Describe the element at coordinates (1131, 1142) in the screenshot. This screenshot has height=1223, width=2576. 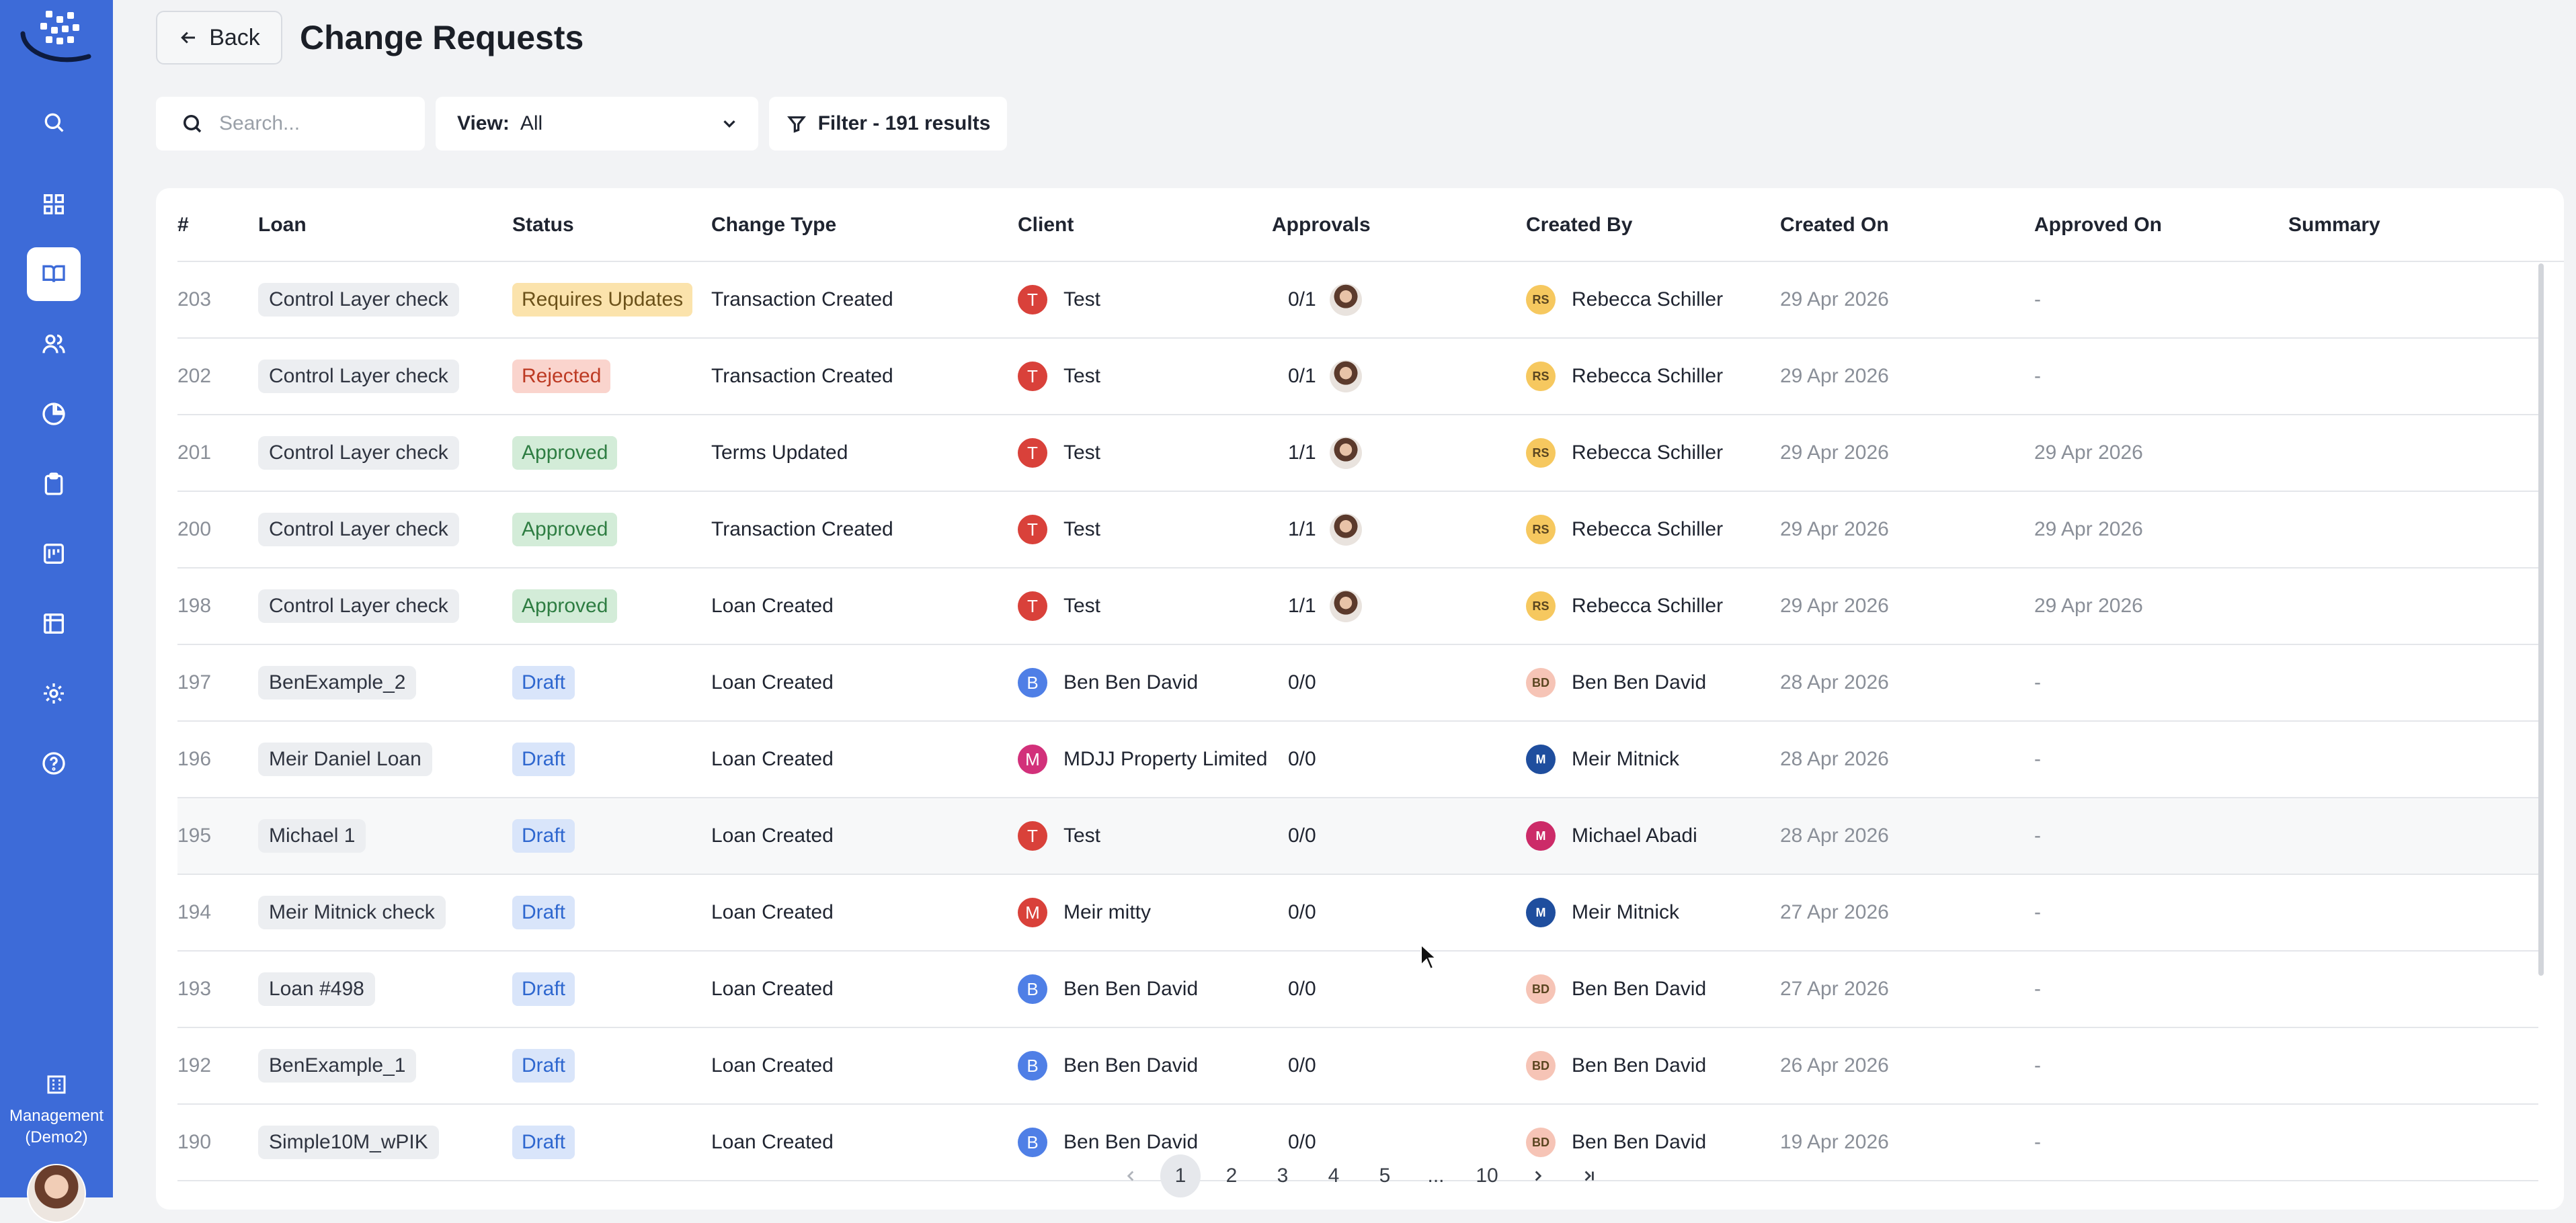
I see `client-name: Ben Ben David` at that location.